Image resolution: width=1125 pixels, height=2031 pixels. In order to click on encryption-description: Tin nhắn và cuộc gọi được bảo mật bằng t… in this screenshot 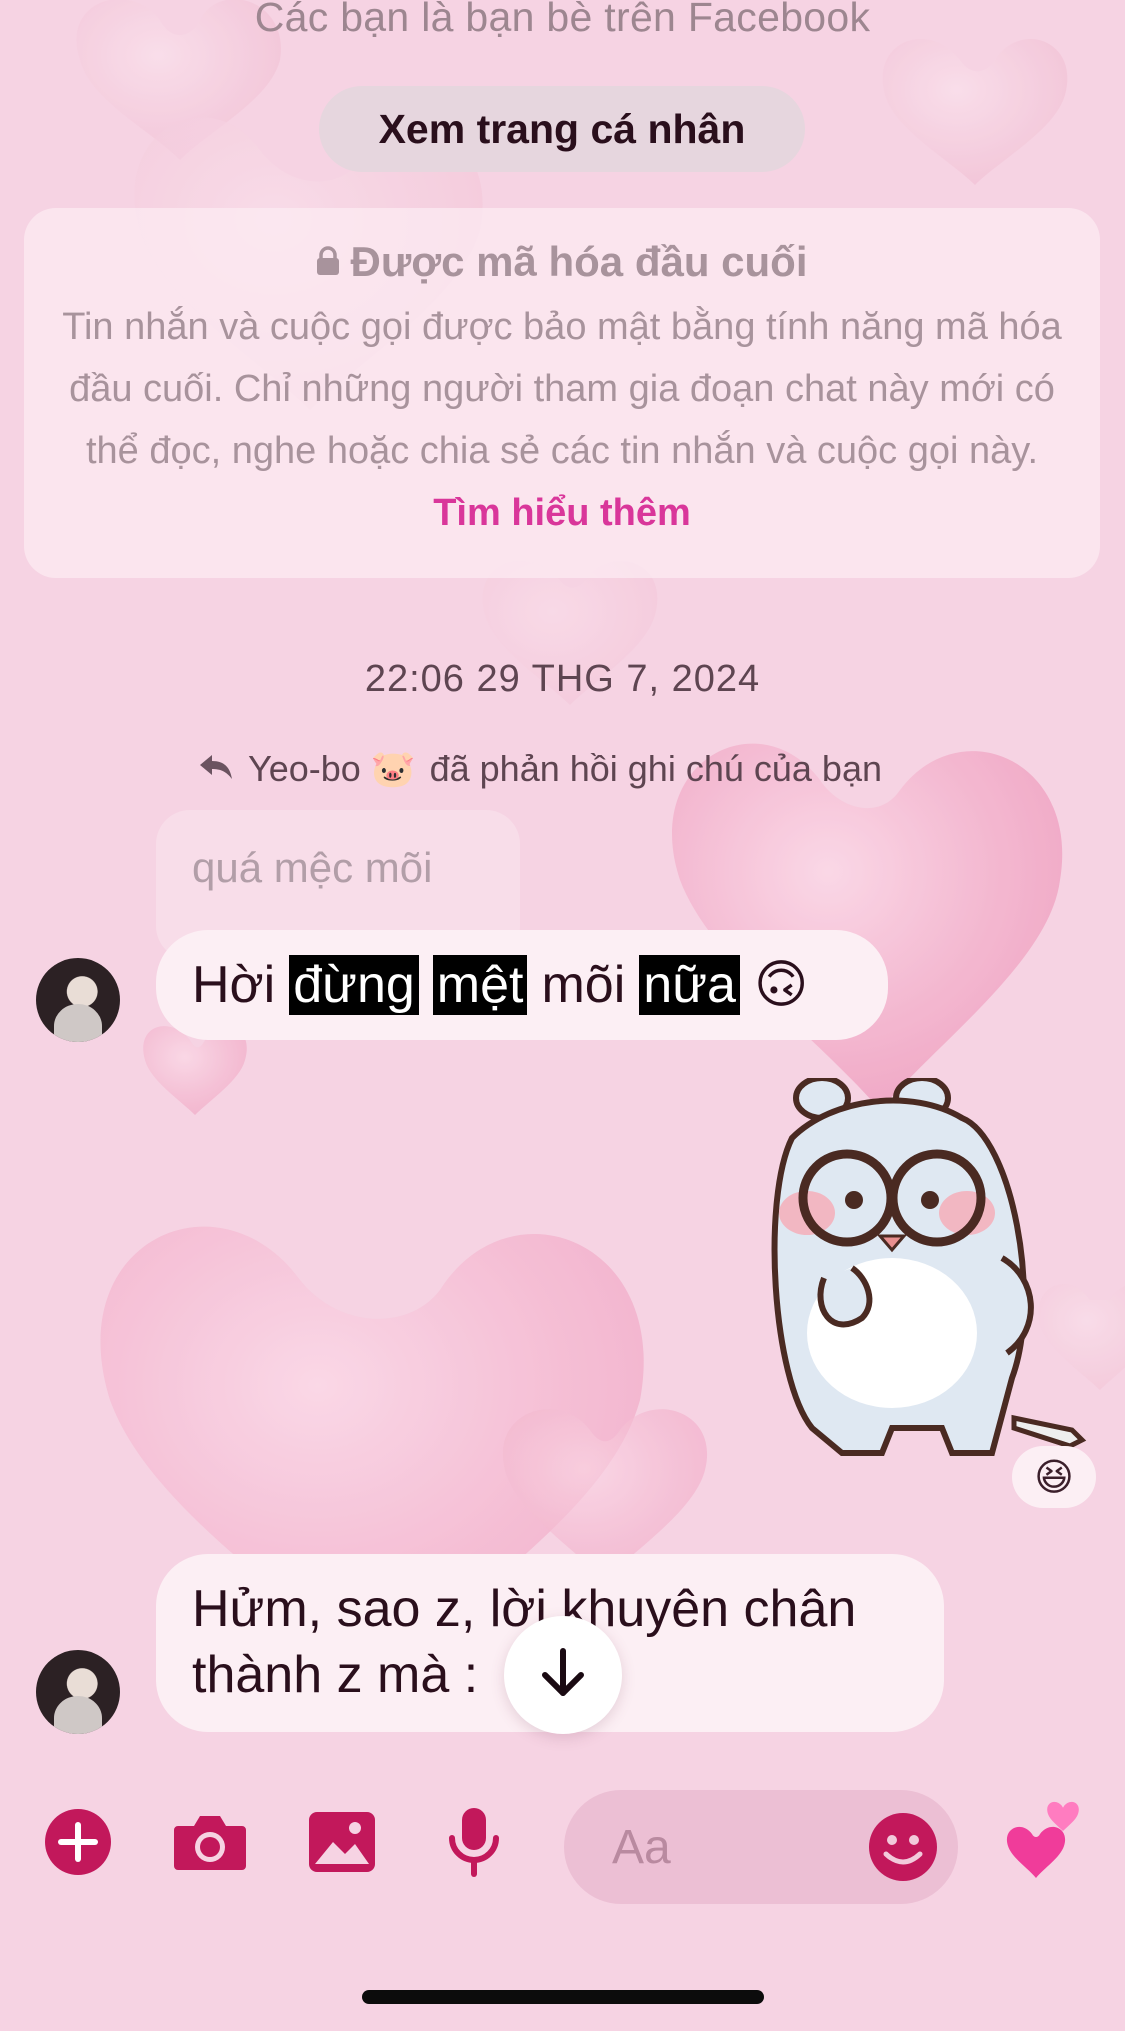, I will do `click(562, 420)`.